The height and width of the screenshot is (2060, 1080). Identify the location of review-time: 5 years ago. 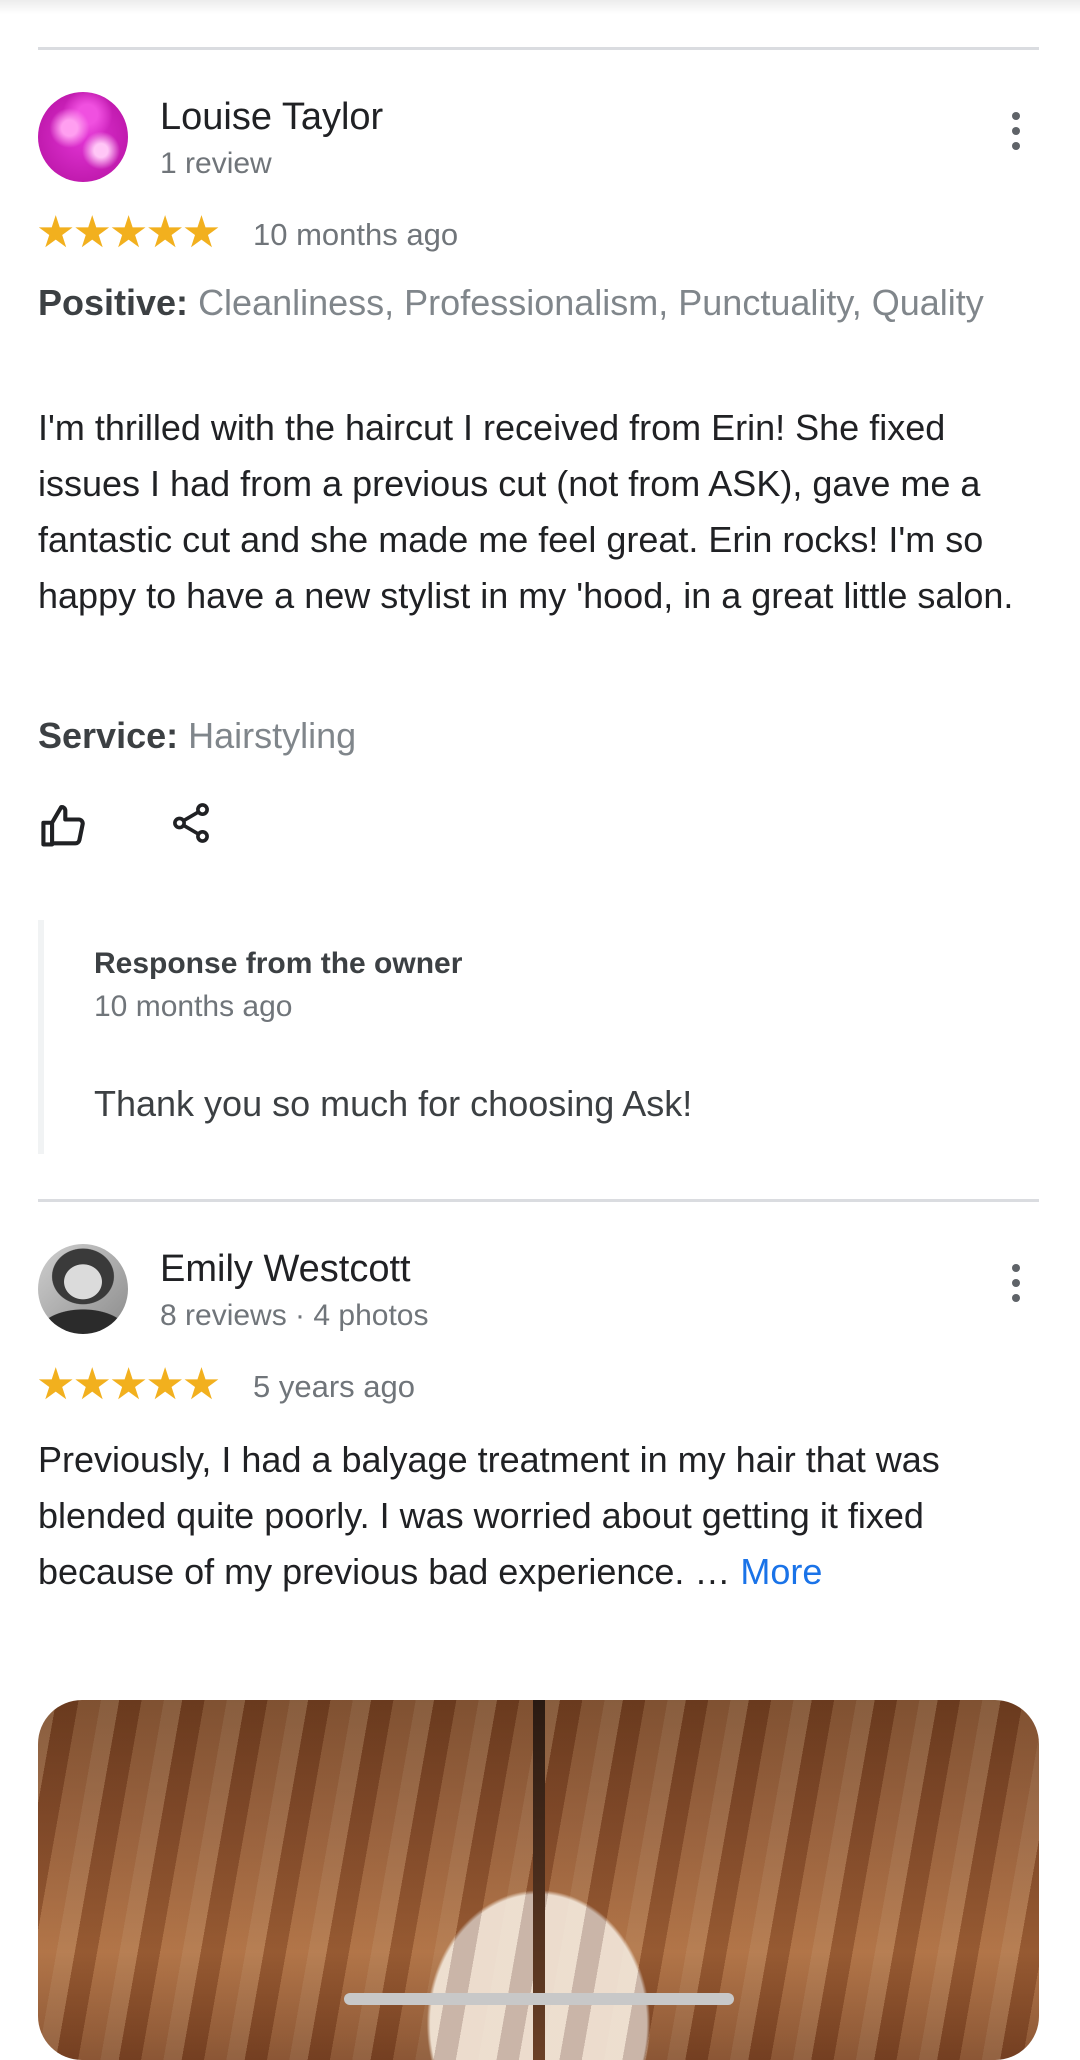
(334, 1386).